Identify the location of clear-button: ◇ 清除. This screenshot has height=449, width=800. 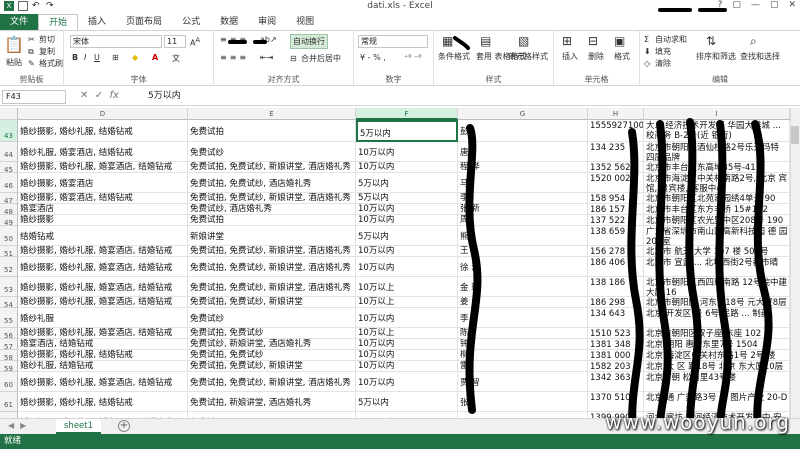
(657, 63).